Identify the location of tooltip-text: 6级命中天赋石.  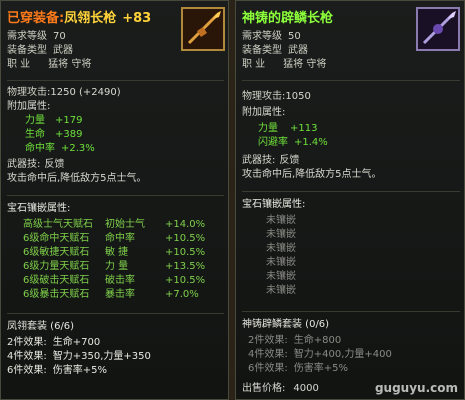
(56, 238).